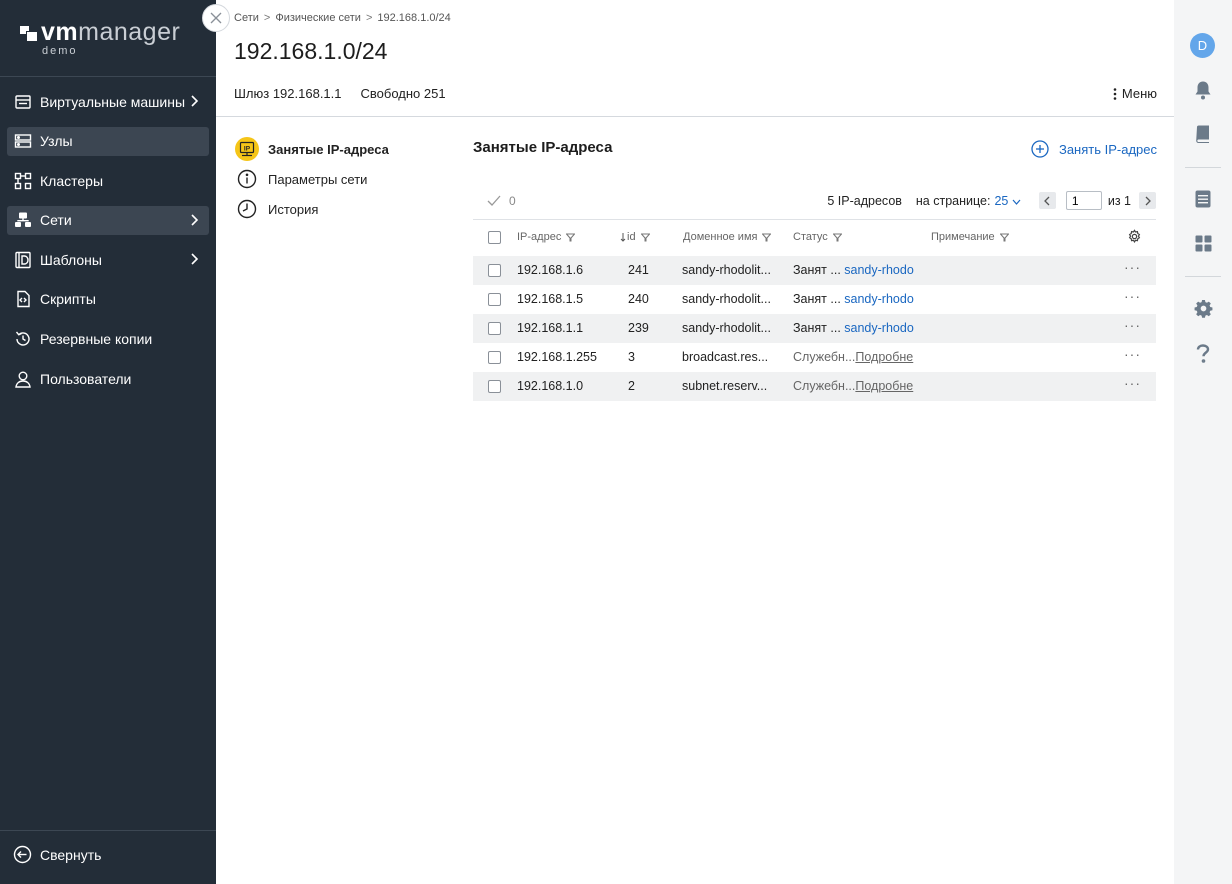 Image resolution: width=1232 pixels, height=884 pixels. What do you see at coordinates (546, 237) in the screenshot?
I see `column-header-ip: IP-адрес` at bounding box center [546, 237].